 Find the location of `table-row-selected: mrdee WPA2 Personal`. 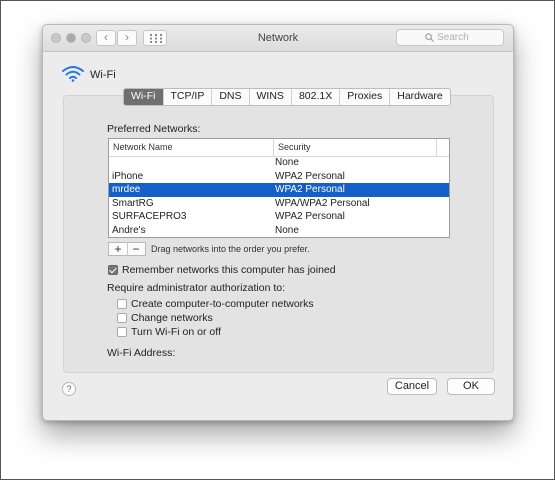

table-row-selected: mrdee WPA2 Personal is located at coordinates (279, 190).